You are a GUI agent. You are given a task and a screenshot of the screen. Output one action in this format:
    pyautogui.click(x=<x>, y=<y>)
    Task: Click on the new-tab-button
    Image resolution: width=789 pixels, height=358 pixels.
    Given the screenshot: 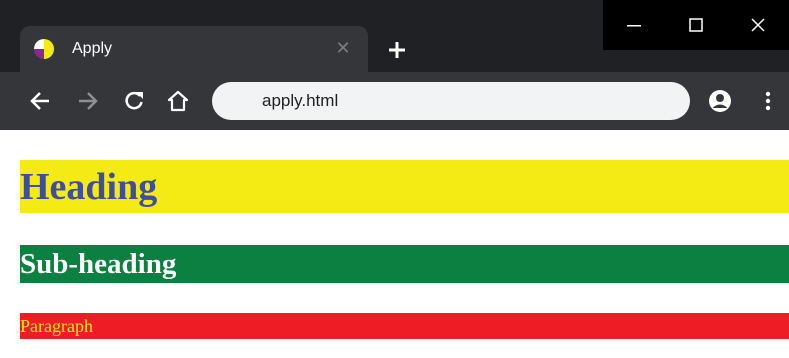 What is the action you would take?
    pyautogui.click(x=397, y=50)
    